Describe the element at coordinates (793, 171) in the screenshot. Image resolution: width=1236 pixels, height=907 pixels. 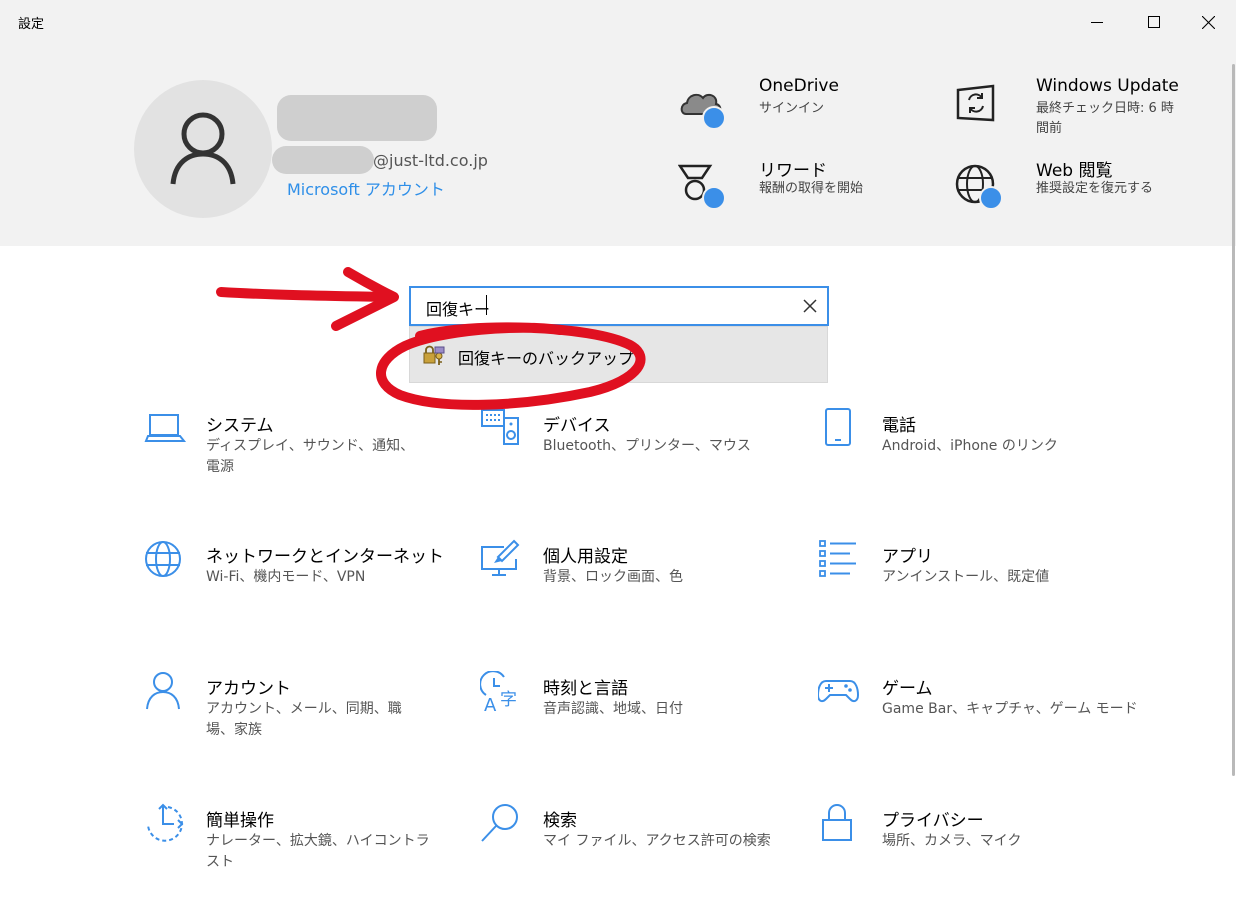
I see `rewards-title: リワード` at that location.